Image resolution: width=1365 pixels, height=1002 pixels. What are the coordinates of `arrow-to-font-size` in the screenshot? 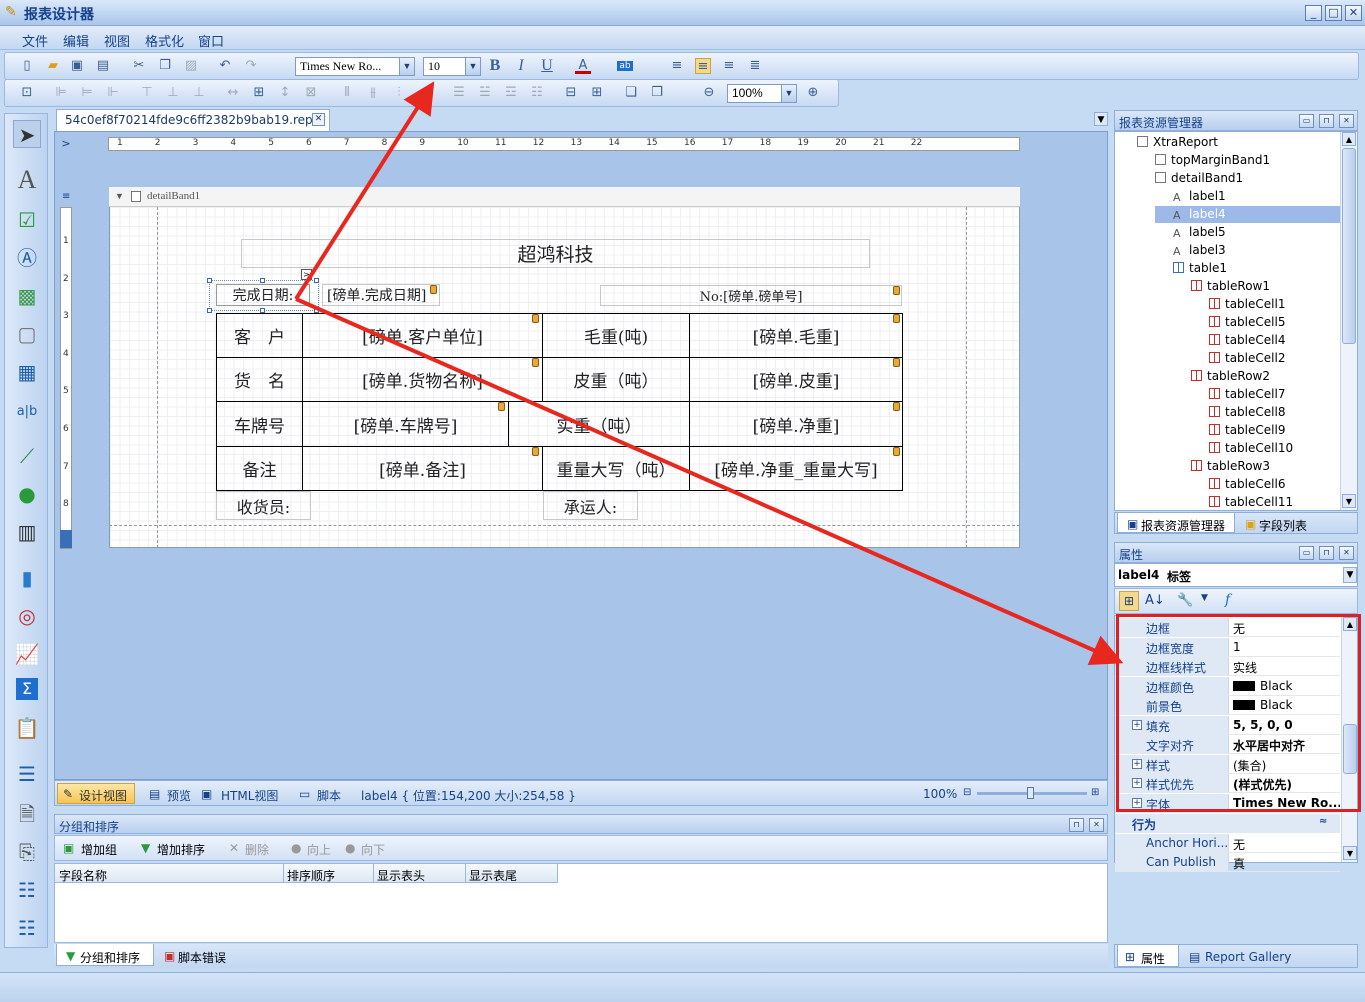 It's located at (364, 191).